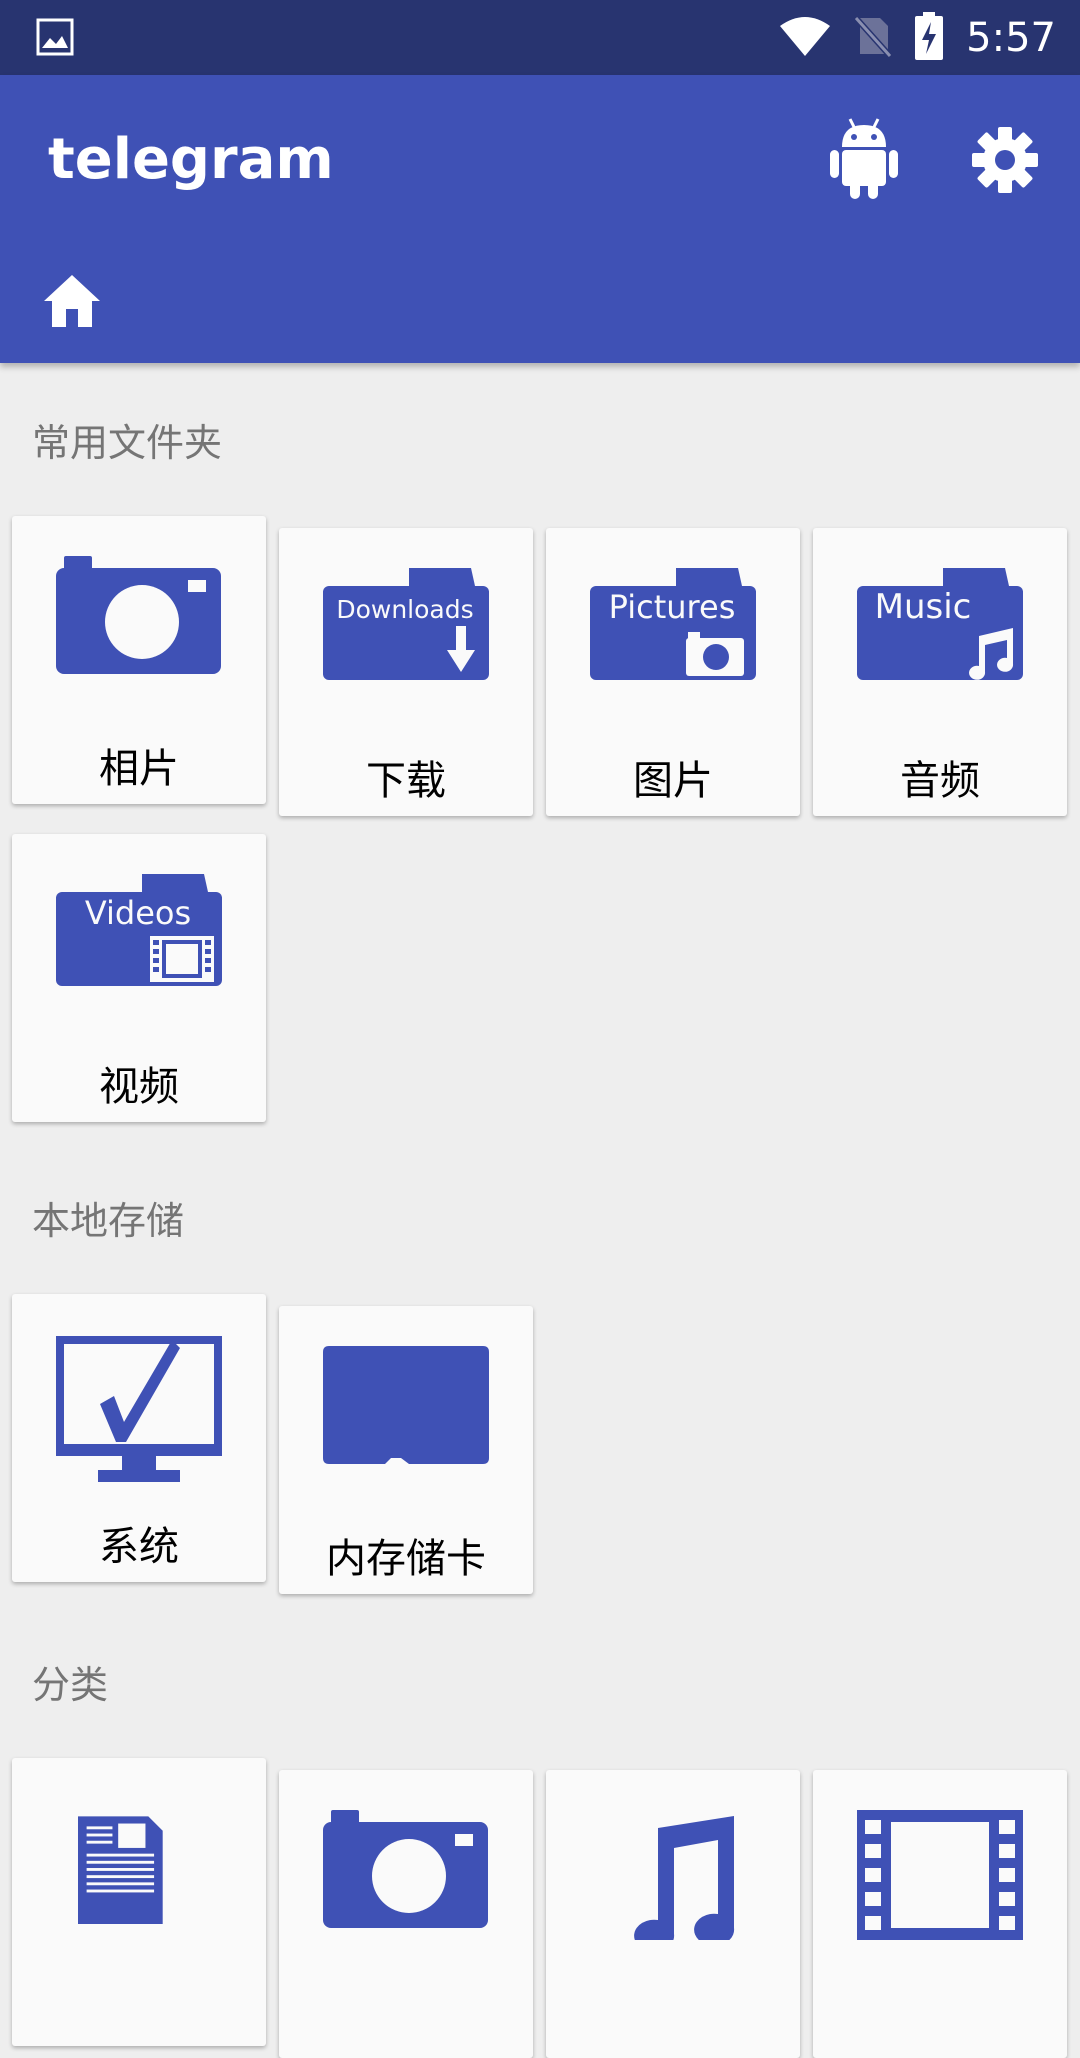 The width and height of the screenshot is (1080, 2058). What do you see at coordinates (55, 39) in the screenshot?
I see `gallery-notification-icon` at bounding box center [55, 39].